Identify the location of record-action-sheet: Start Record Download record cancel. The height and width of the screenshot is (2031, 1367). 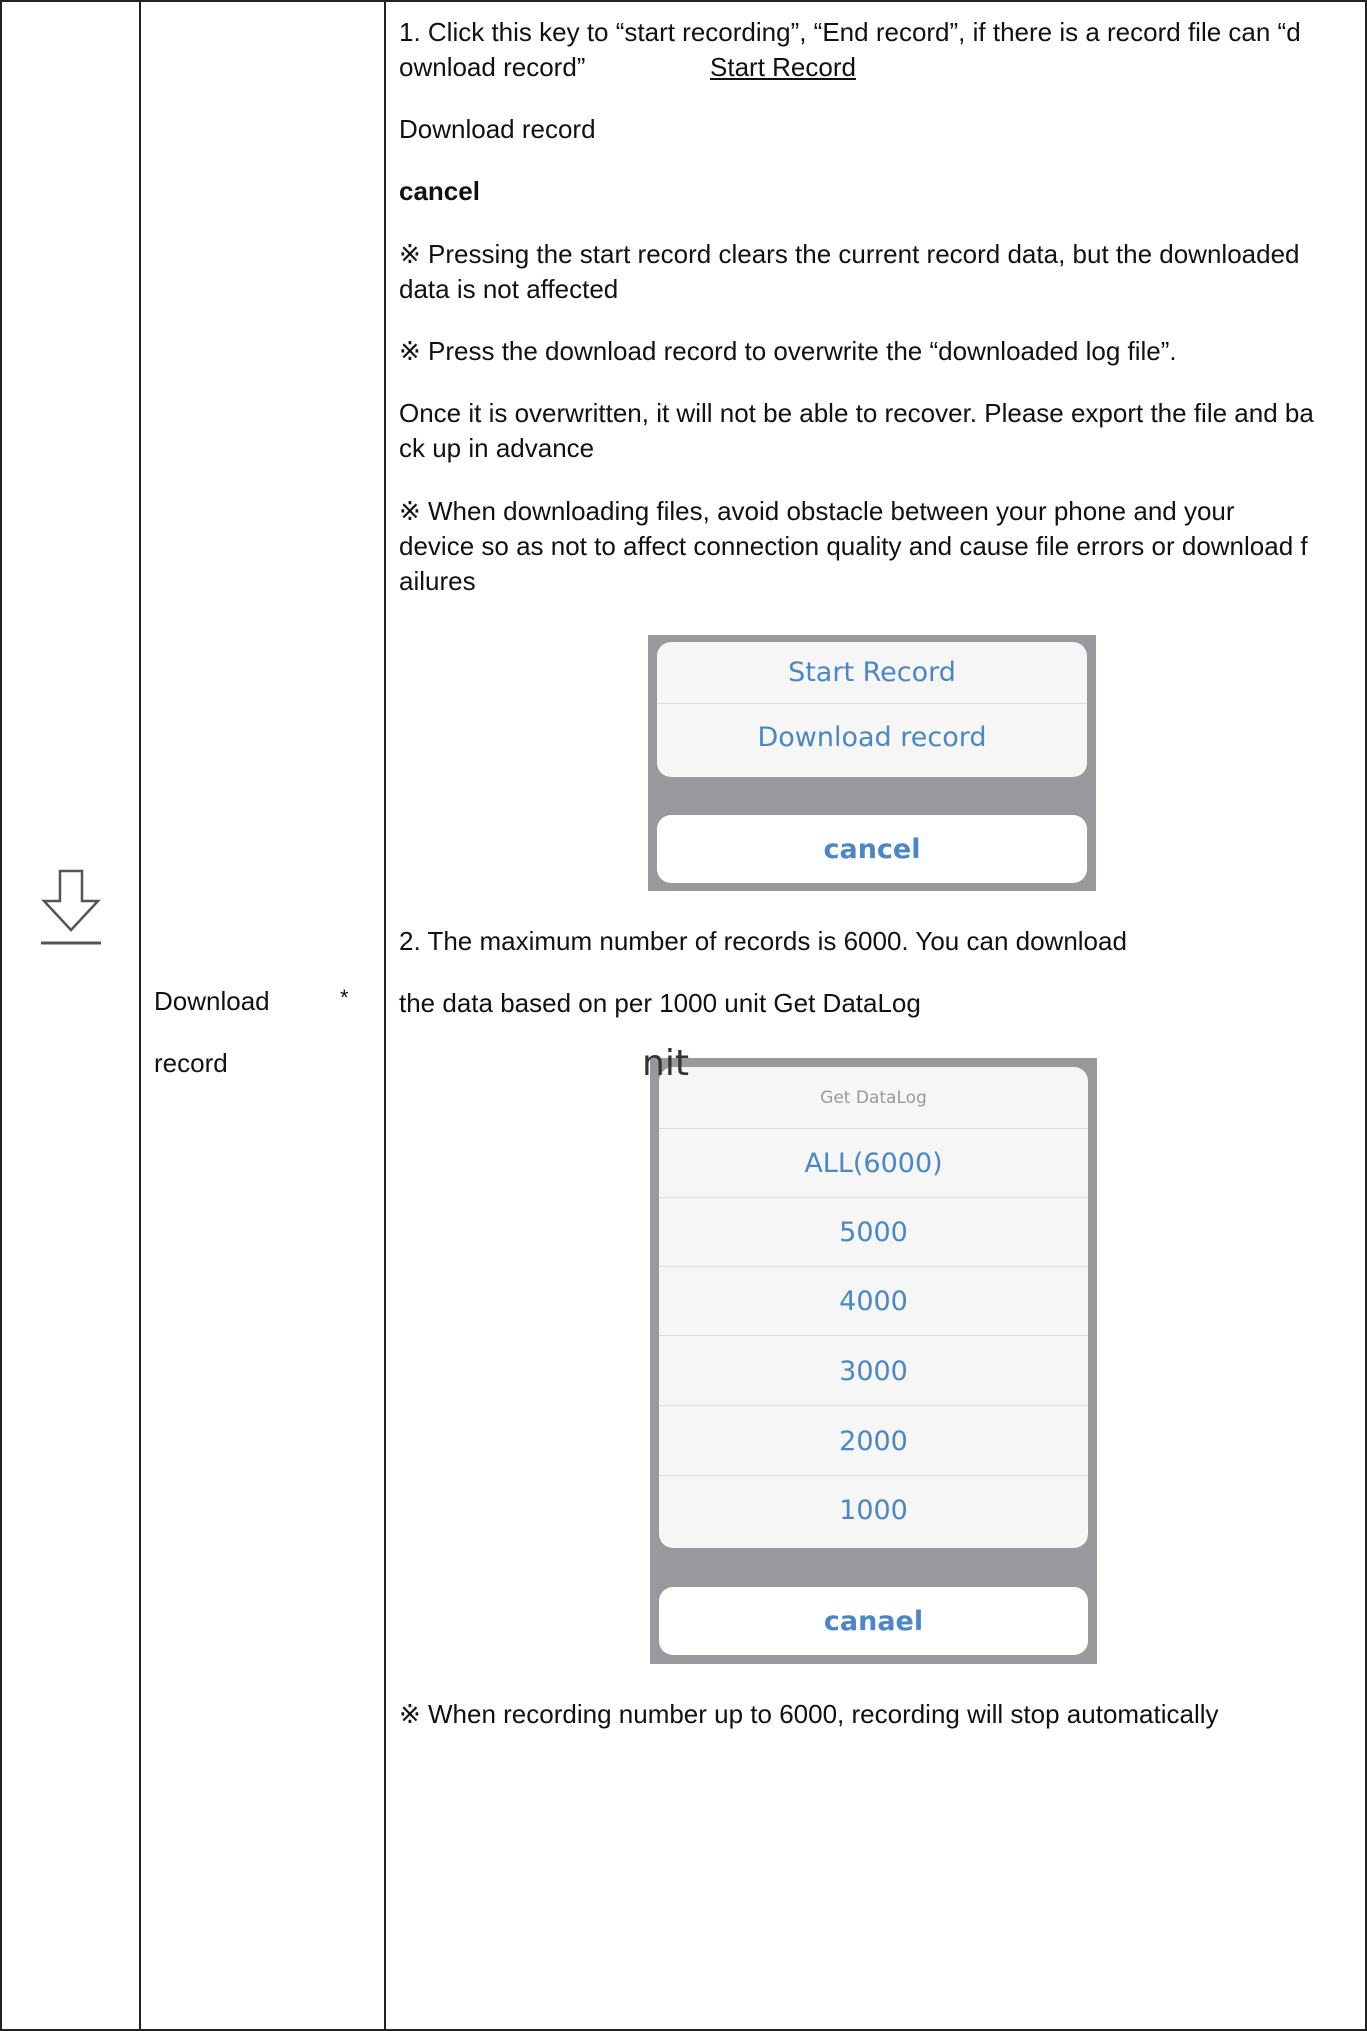
(872, 763).